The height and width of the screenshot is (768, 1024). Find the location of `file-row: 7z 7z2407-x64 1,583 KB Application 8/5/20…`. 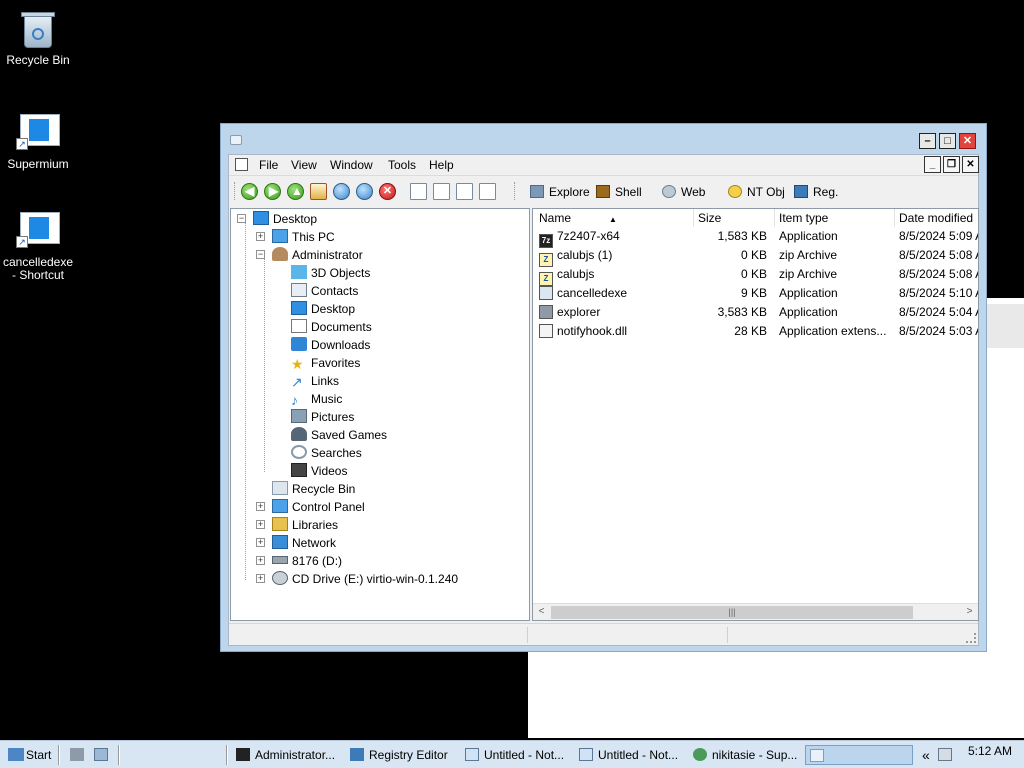

file-row: 7z 7z2407-x64 1,583 KB Application 8/5/20… is located at coordinates (755, 237).